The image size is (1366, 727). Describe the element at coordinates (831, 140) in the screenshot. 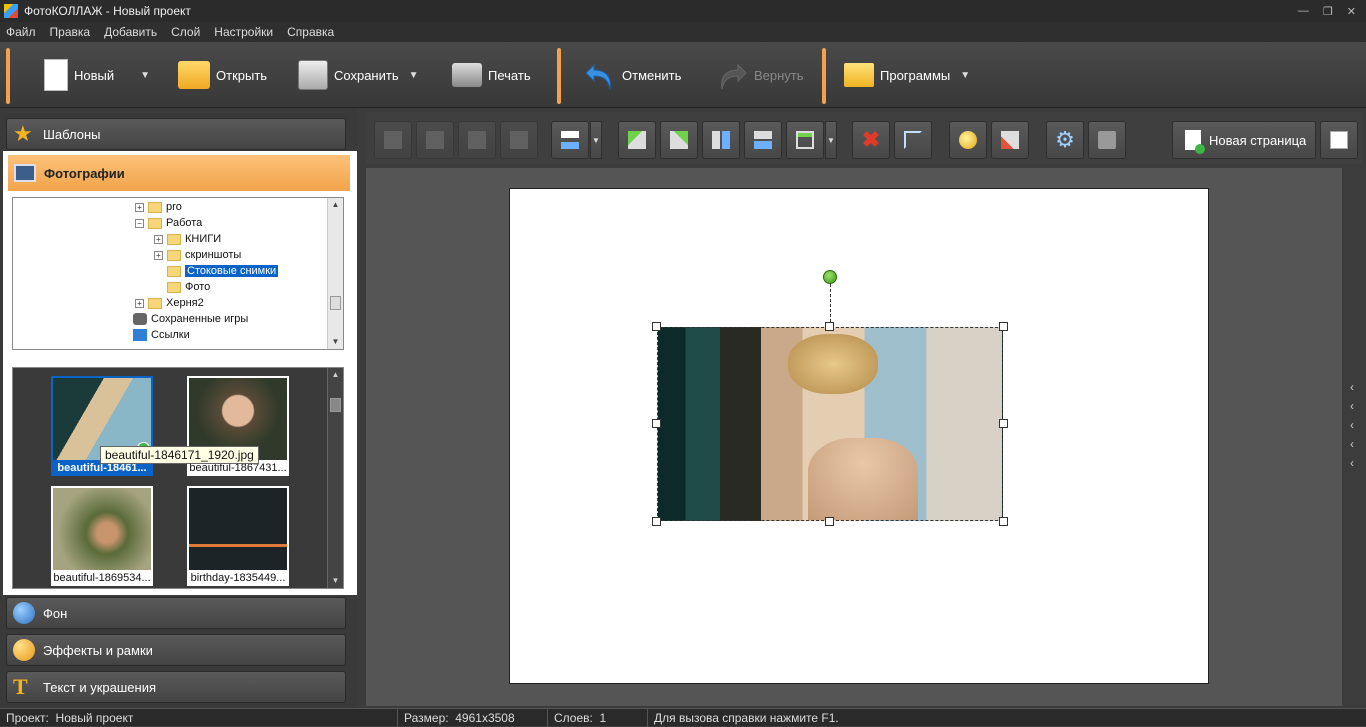

I see `fit-dropdown-icon: ▼` at that location.